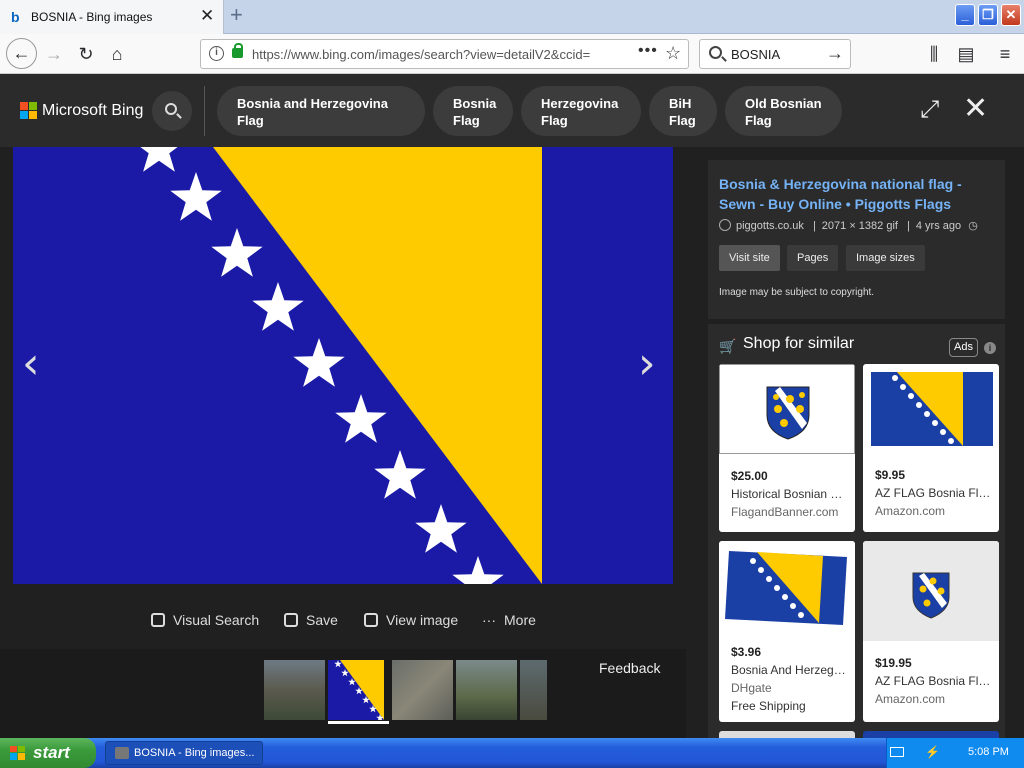 Image resolution: width=1024 pixels, height=768 pixels. What do you see at coordinates (489, 620) in the screenshot?
I see `more-icon: ···` at bounding box center [489, 620].